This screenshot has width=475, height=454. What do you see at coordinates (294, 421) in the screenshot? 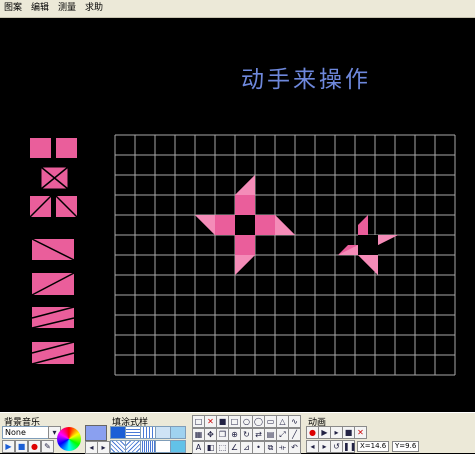
I see `wave-icon: ∿` at bounding box center [294, 421].